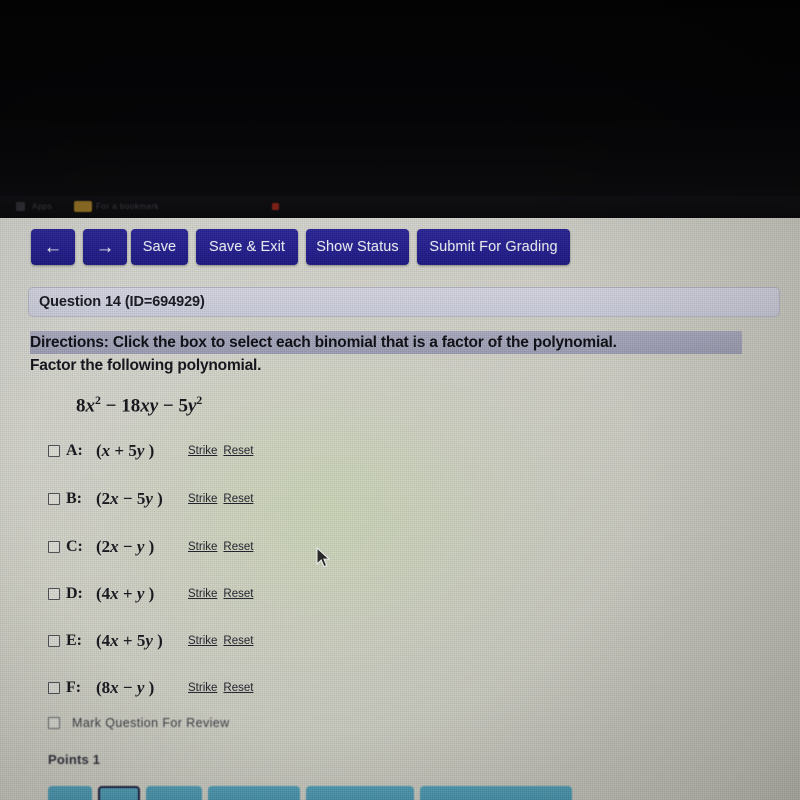 This screenshot has width=800, height=800. I want to click on right-arrow-icon: →, so click(105, 247).